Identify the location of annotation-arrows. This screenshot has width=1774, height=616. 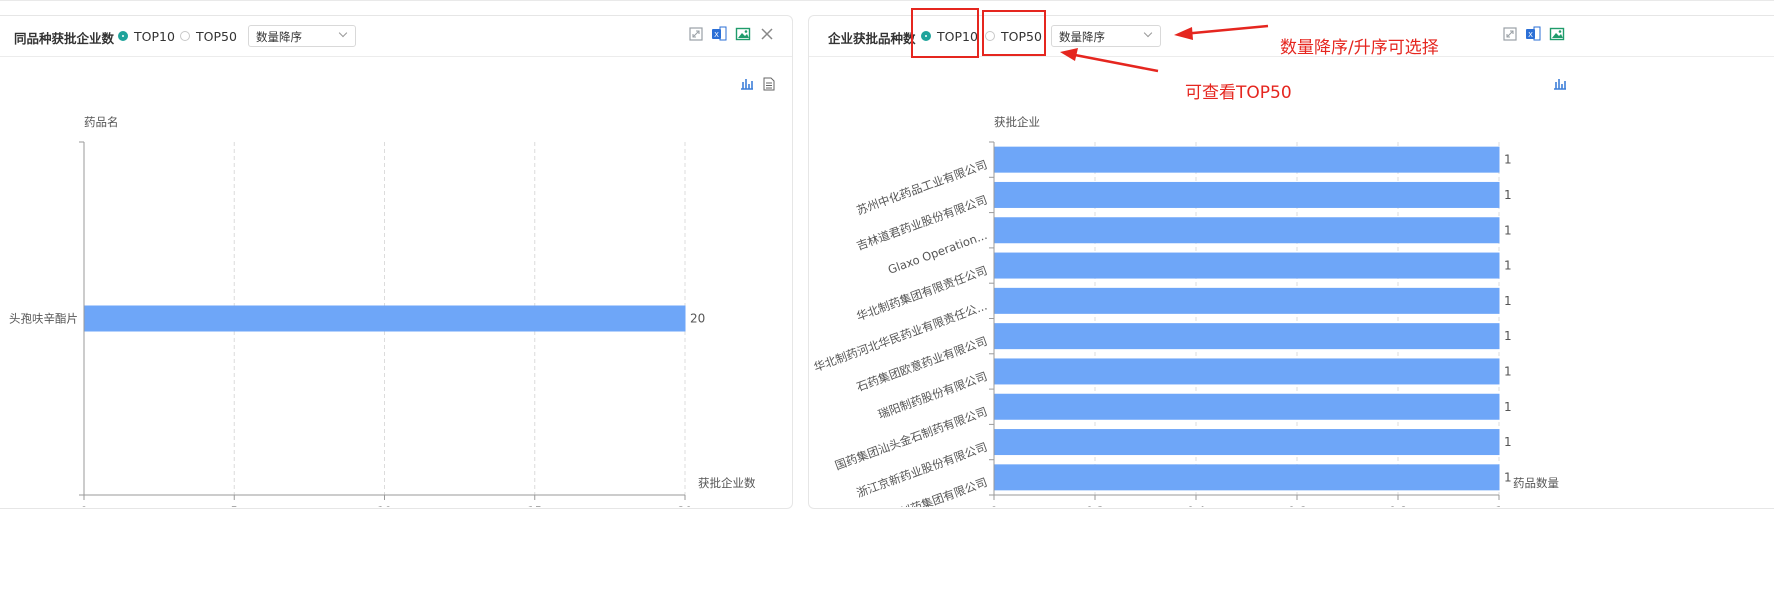
(1164, 48).